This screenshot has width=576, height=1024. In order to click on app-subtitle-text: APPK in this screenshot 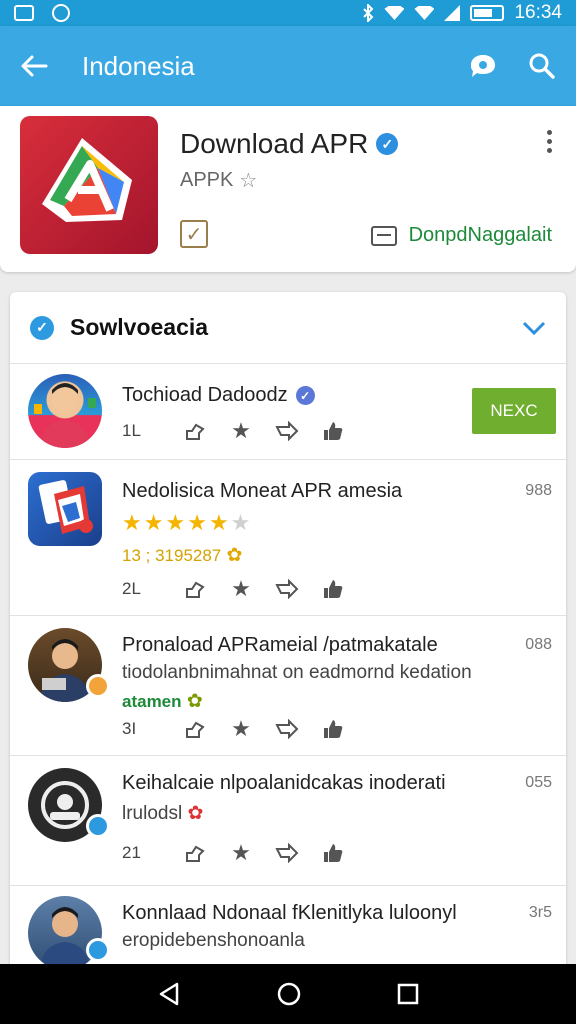, I will do `click(207, 180)`.